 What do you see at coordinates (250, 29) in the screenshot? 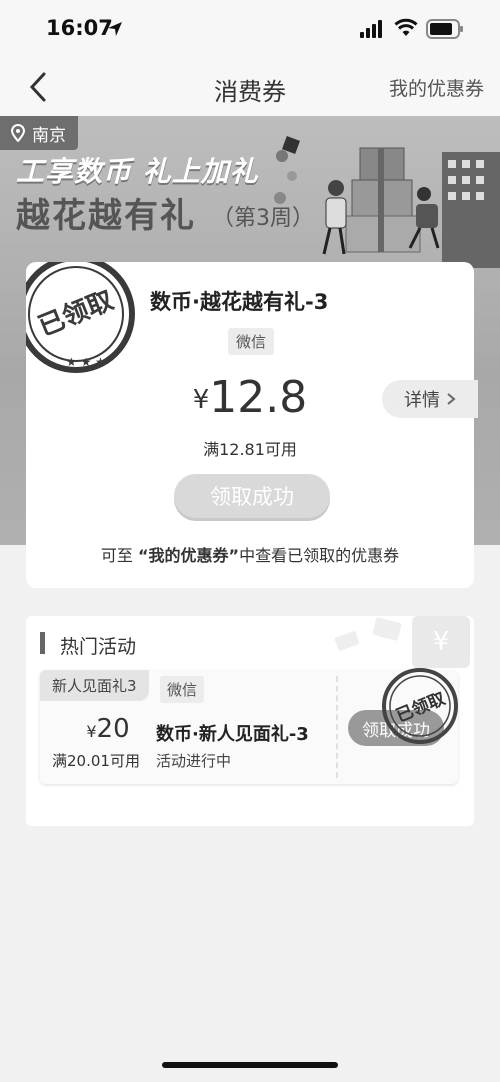
I see `status-bar: 16:07` at bounding box center [250, 29].